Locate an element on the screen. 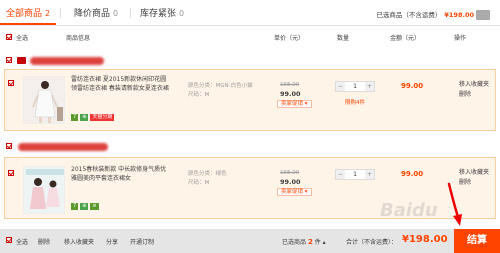 This screenshot has height=253, width=500. item-title: 2015春秋装新款 中长款修身气质优雅圆美肉平套连衣裙女 is located at coordinates (121, 174).